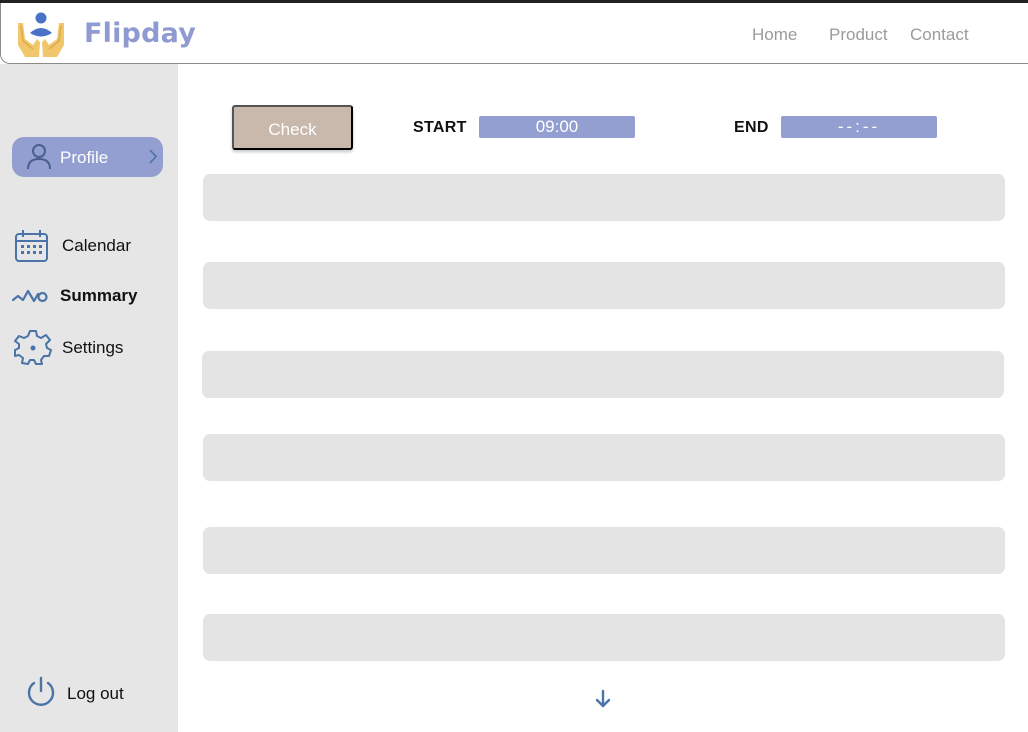 The width and height of the screenshot is (1028, 732). Describe the element at coordinates (859, 127) in the screenshot. I see `end-time-input` at that location.